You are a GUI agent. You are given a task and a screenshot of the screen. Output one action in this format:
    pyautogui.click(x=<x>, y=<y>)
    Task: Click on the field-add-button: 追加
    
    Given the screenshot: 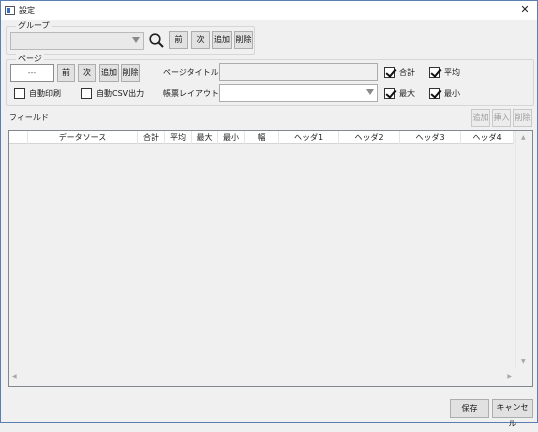 What is the action you would take?
    pyautogui.click(x=480, y=118)
    